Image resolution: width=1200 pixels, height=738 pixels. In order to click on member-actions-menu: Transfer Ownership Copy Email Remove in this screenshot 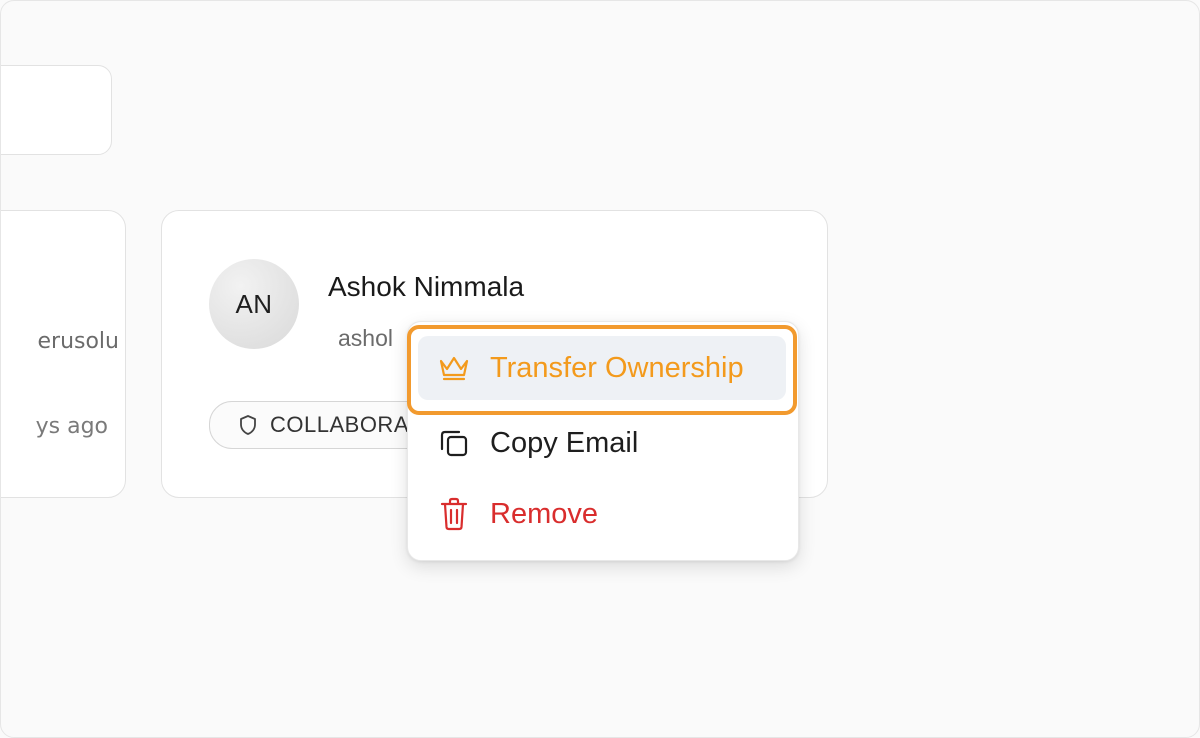, I will do `click(603, 441)`.